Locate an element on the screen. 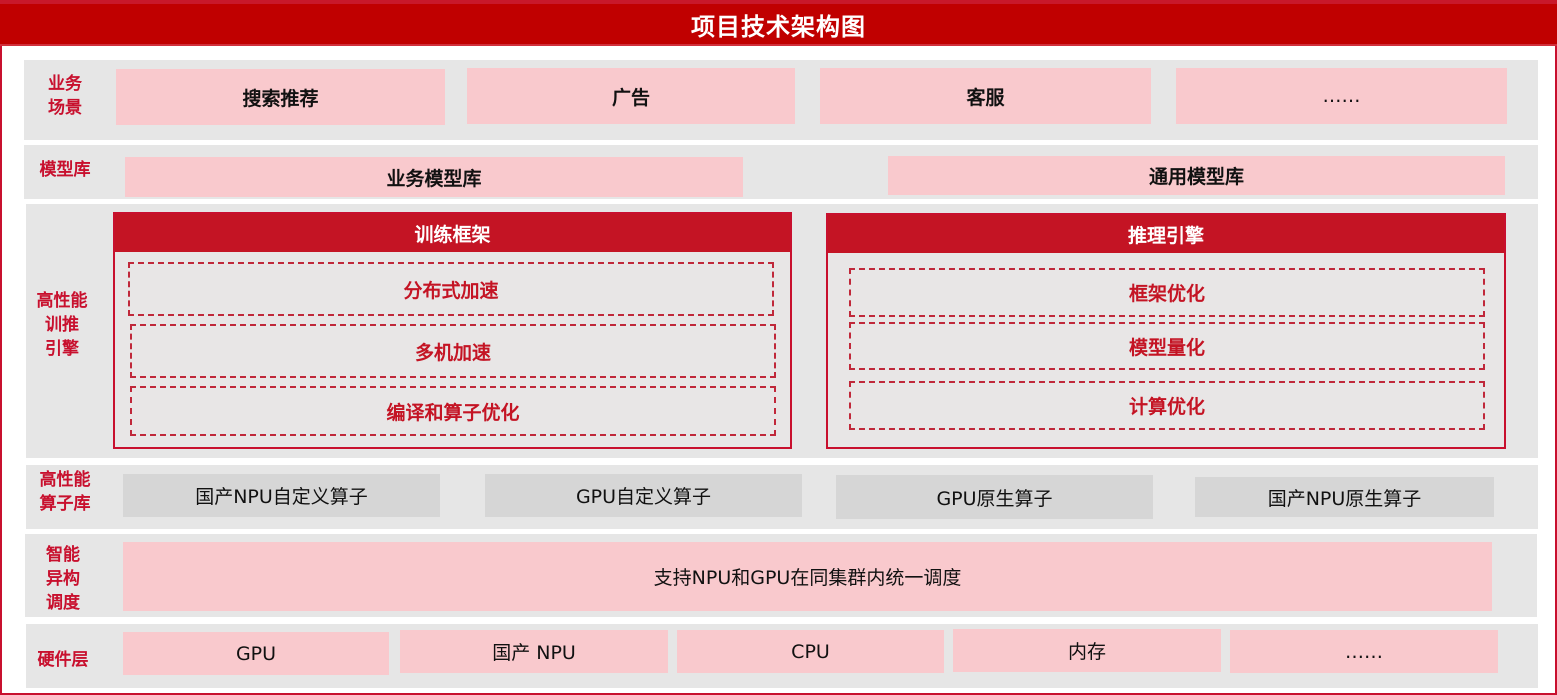 The width and height of the screenshot is (1557, 695). training-framework-panel: 训练框架 分布式加速 多机加速 编译和算子优化 is located at coordinates (452, 330).